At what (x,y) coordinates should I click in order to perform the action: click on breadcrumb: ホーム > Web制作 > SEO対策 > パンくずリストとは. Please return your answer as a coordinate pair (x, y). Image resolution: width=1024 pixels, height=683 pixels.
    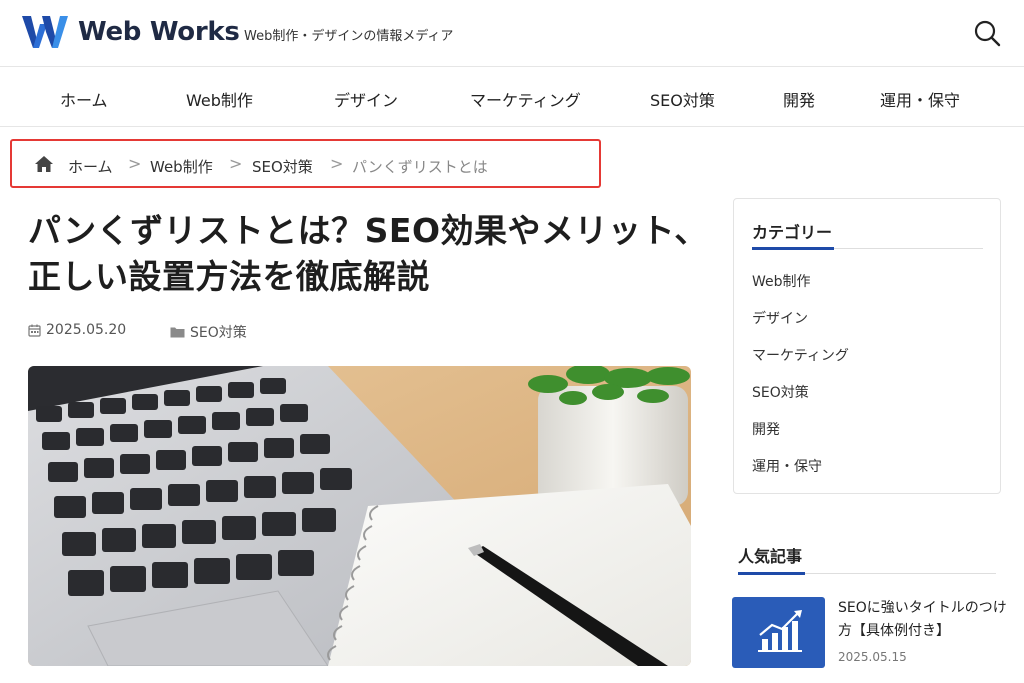
    Looking at the image, I should click on (305, 163).